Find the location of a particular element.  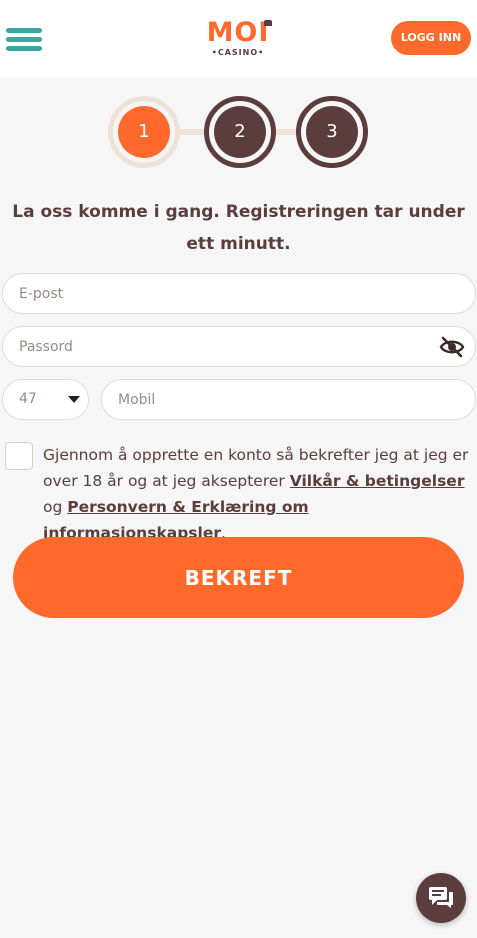

hamburger-menu-icon is located at coordinates (24, 41).